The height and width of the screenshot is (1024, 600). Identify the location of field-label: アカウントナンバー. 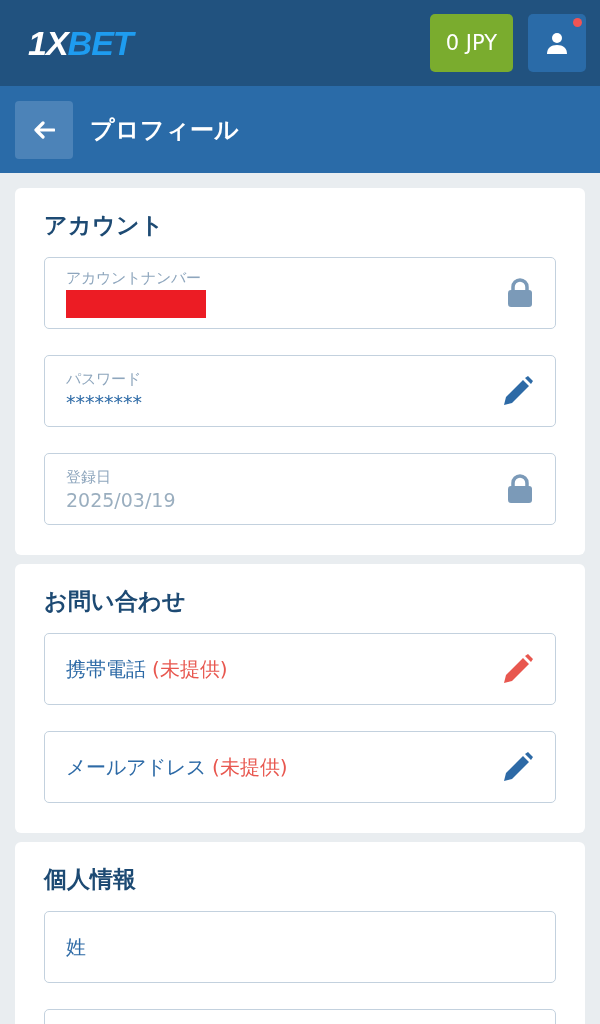
(134, 278).